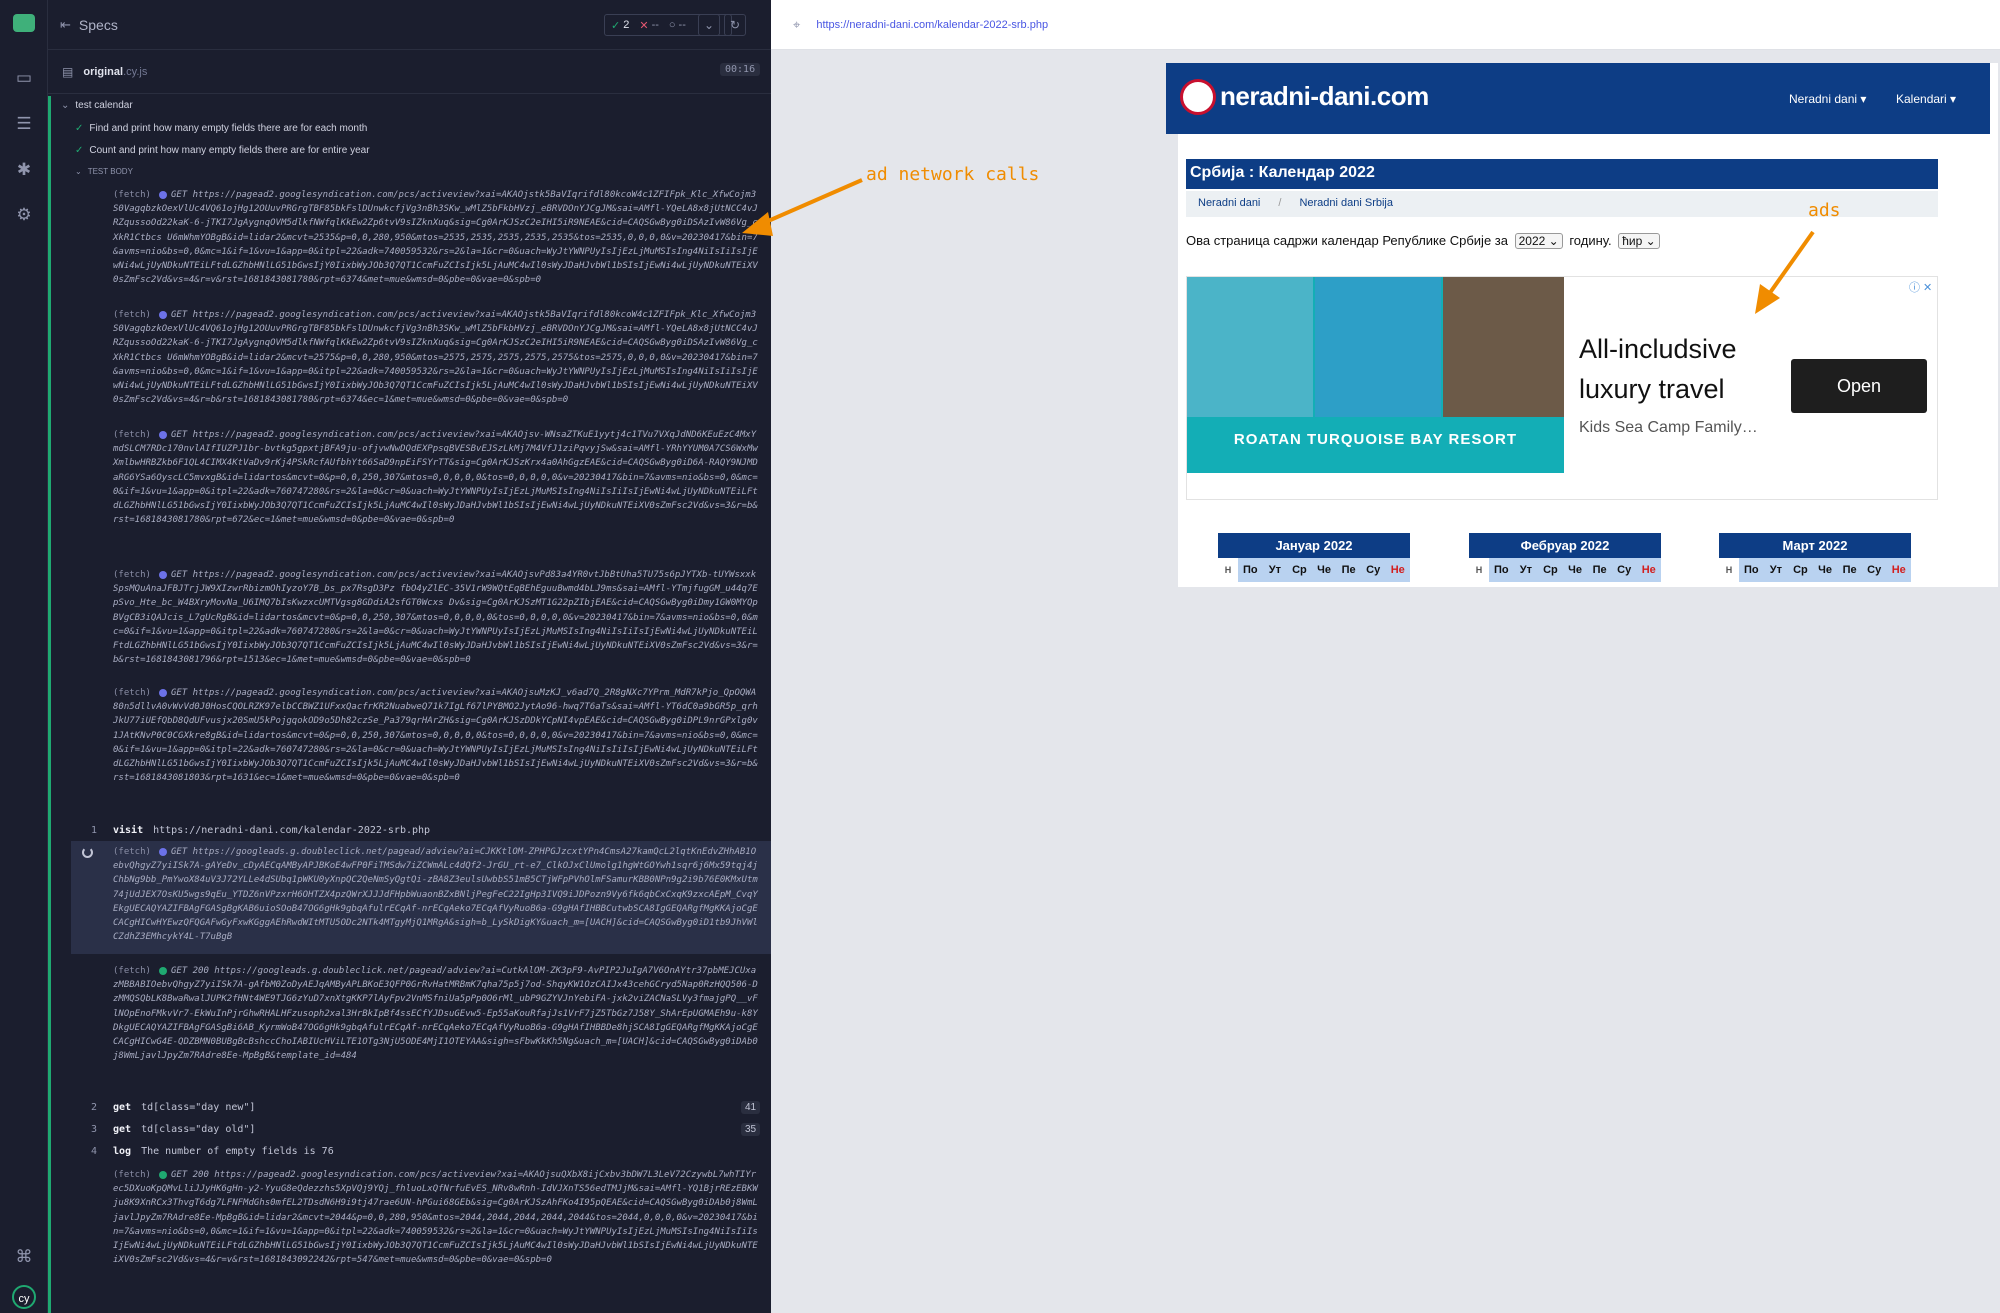 This screenshot has width=2000, height=1313. What do you see at coordinates (409, 72) in the screenshot?
I see `spec-file-row: ▤ original .cy.js` at bounding box center [409, 72].